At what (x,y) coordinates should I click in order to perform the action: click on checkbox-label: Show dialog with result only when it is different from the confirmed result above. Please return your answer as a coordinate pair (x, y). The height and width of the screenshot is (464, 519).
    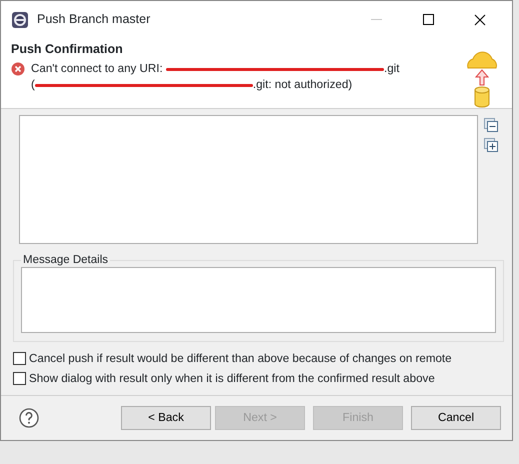
    Looking at the image, I should click on (232, 378).